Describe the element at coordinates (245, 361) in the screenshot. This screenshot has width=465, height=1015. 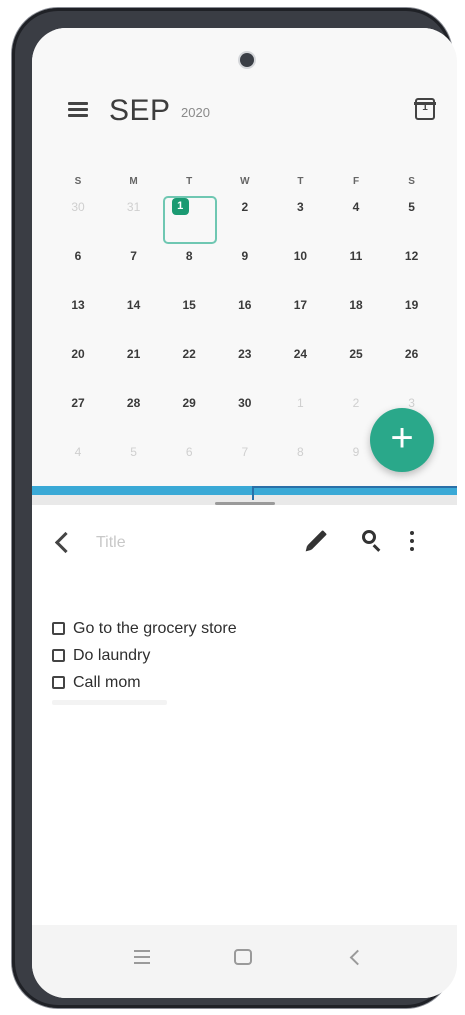
I see `day-cell: 23` at that location.